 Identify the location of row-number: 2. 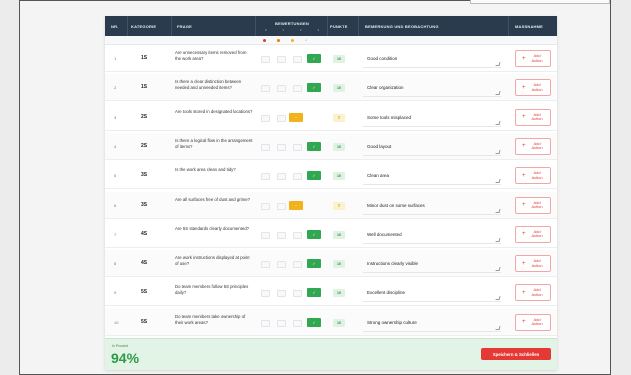
(115, 88).